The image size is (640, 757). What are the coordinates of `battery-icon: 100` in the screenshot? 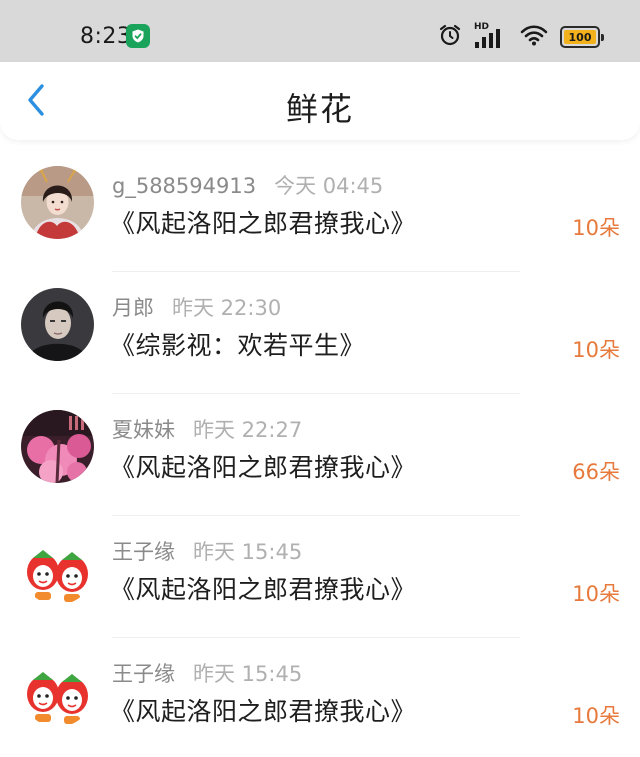 It's located at (582, 37).